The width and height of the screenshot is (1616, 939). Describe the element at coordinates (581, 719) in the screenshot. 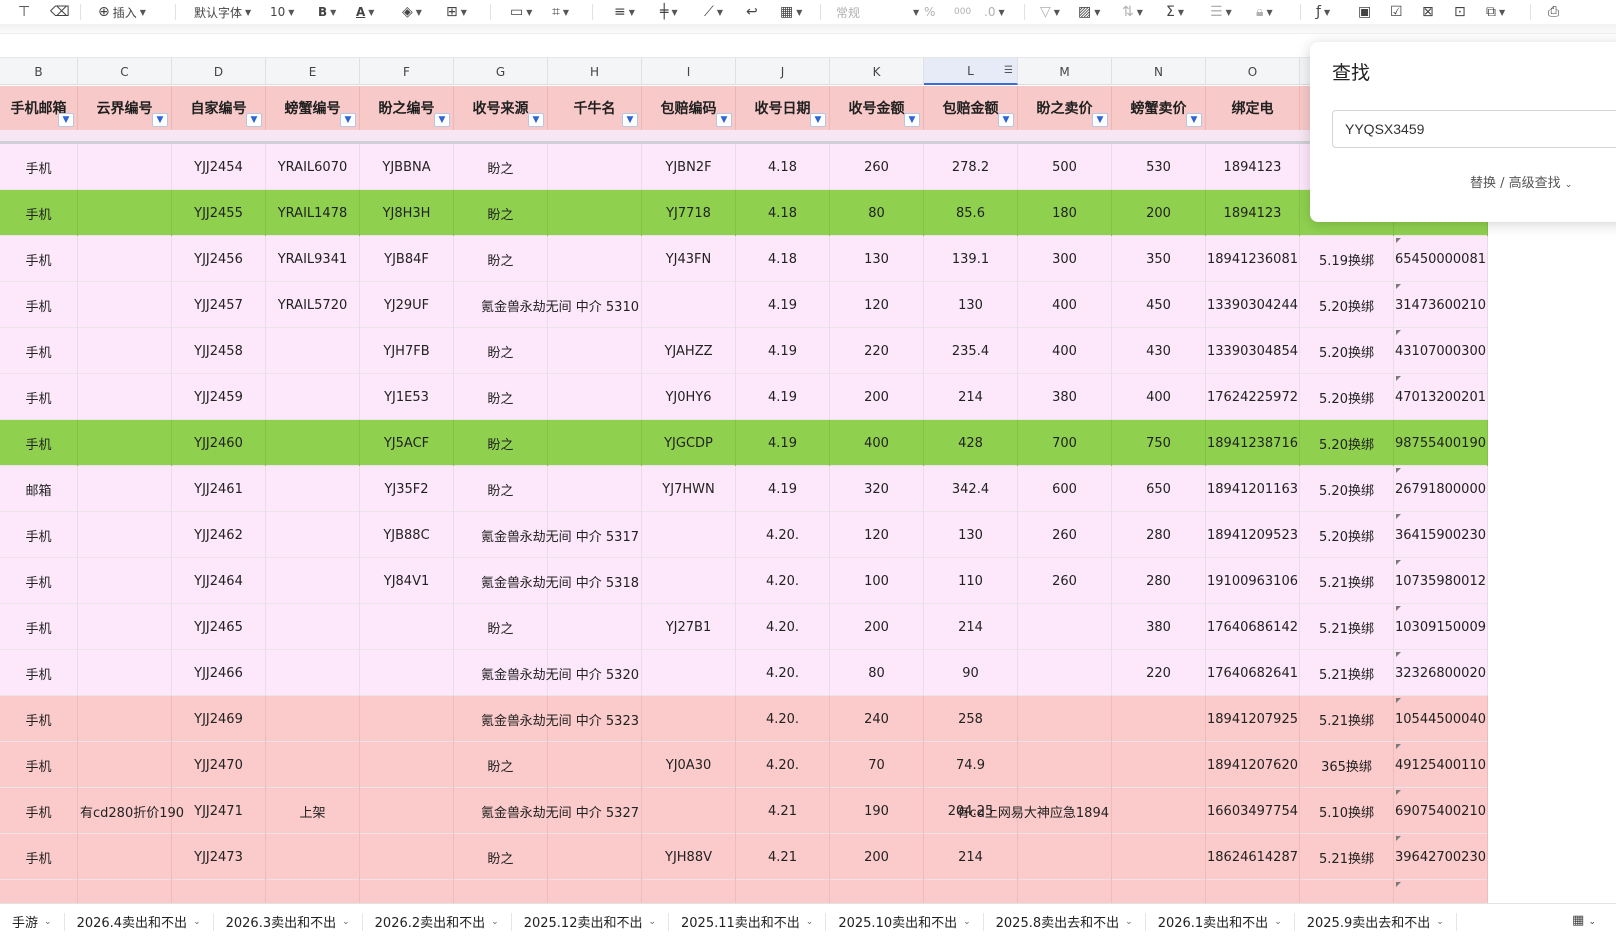

I see `table-cell: 永劫无间 中介 5323` at that location.